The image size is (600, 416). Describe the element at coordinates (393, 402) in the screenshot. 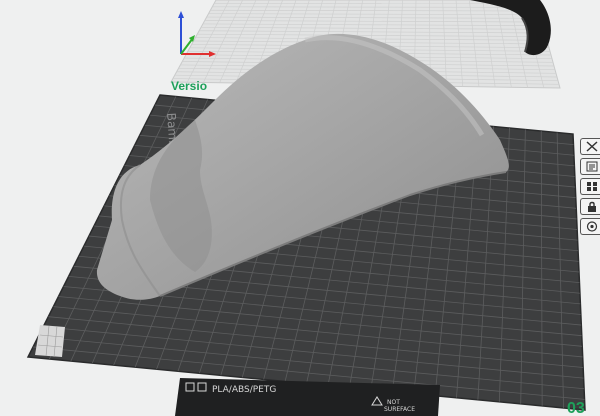

I see `surface-warning-line1: NOT` at that location.